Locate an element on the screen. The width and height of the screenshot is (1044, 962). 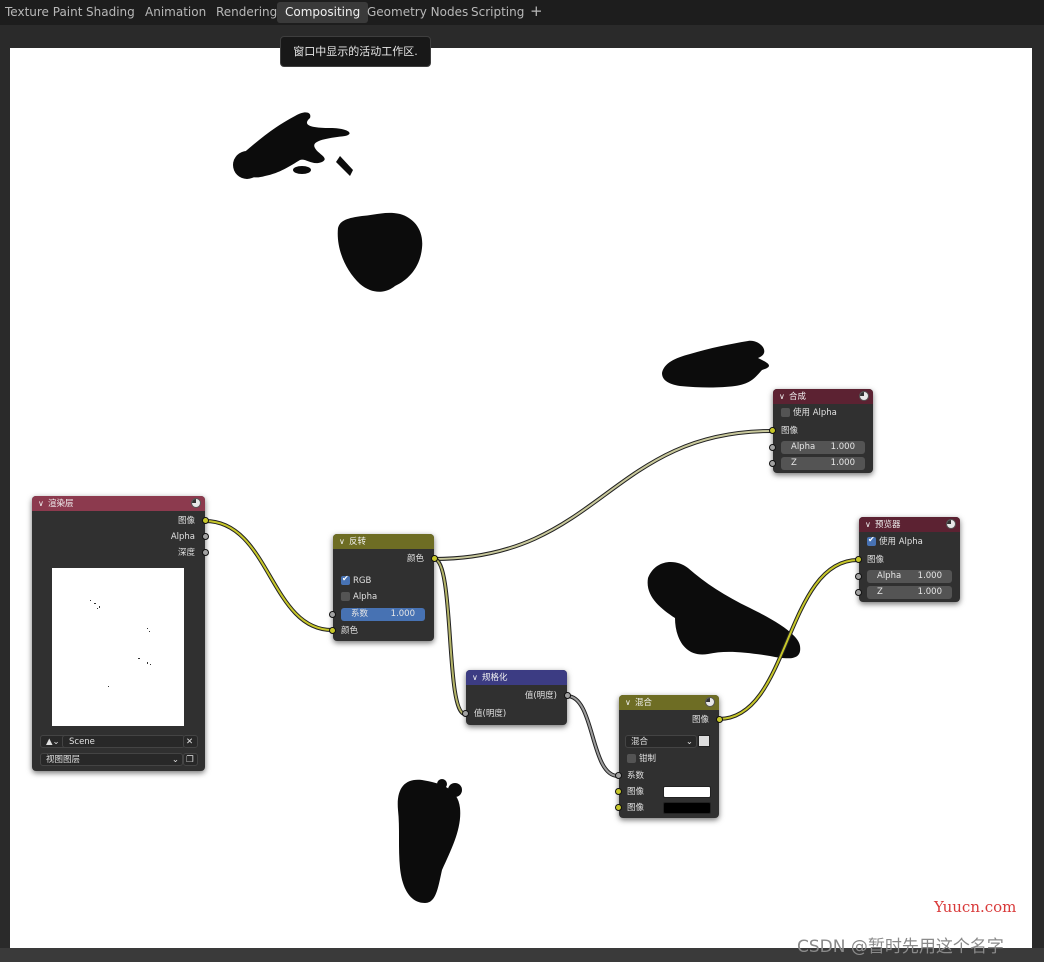
clamp-label: 钳制 is located at coordinates (648, 759).